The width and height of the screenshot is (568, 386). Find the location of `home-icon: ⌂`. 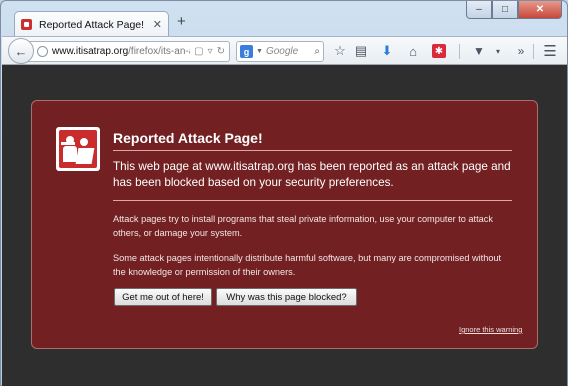

home-icon: ⌂ is located at coordinates (413, 51).